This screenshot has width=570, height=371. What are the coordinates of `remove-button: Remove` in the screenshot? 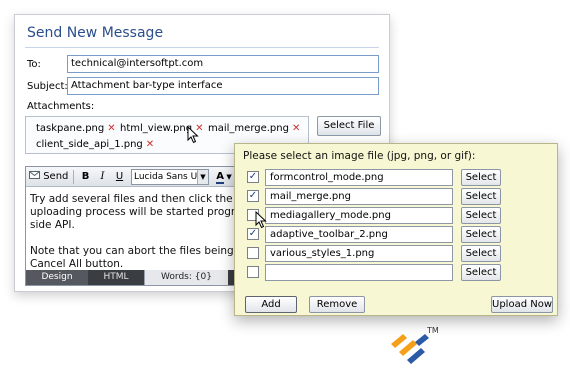 It's located at (337, 304).